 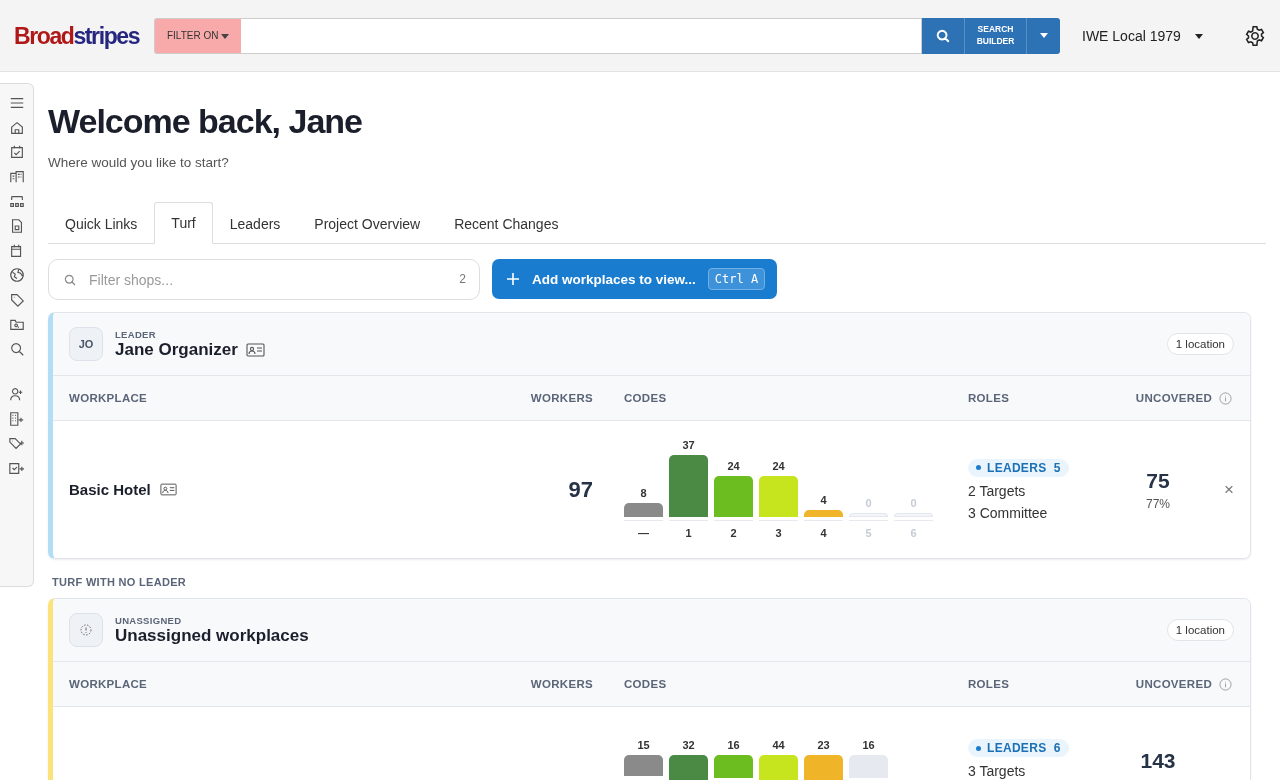 I want to click on bar-value: 37, so click(x=688, y=444).